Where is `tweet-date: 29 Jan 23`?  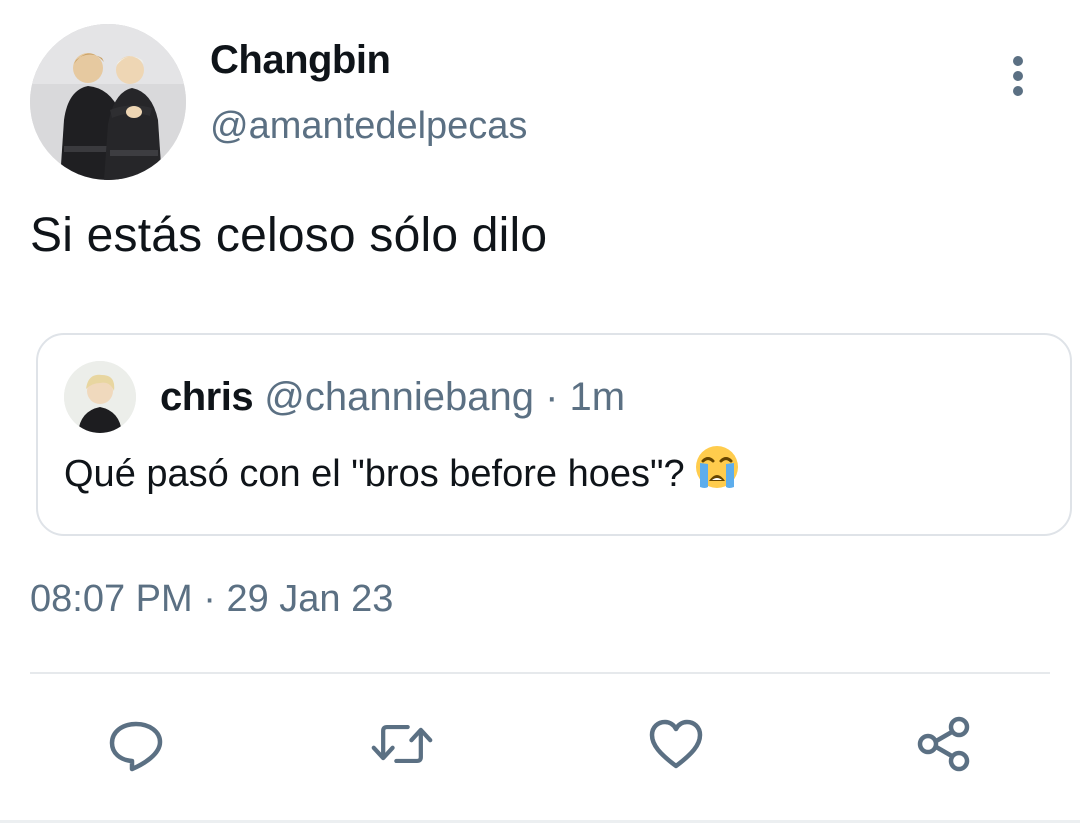
tweet-date: 29 Jan 23 is located at coordinates (310, 599).